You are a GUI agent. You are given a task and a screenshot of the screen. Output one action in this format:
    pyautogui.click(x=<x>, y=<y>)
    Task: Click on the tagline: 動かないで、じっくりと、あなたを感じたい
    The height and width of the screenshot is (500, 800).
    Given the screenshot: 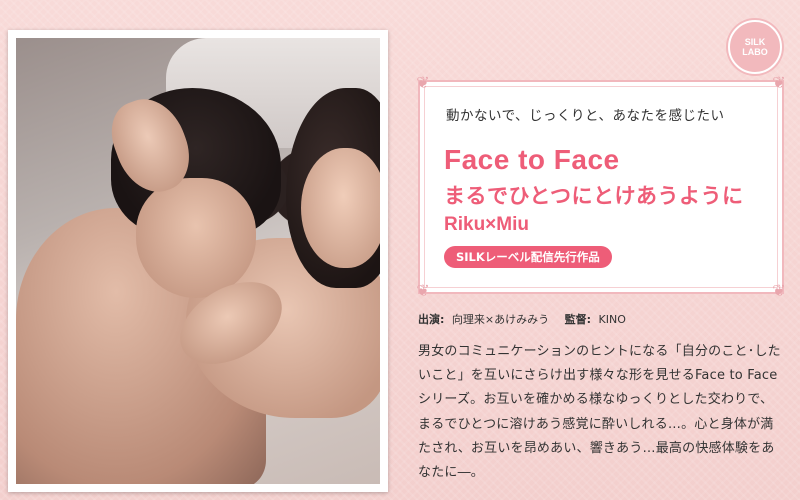 What is the action you would take?
    pyautogui.click(x=585, y=116)
    